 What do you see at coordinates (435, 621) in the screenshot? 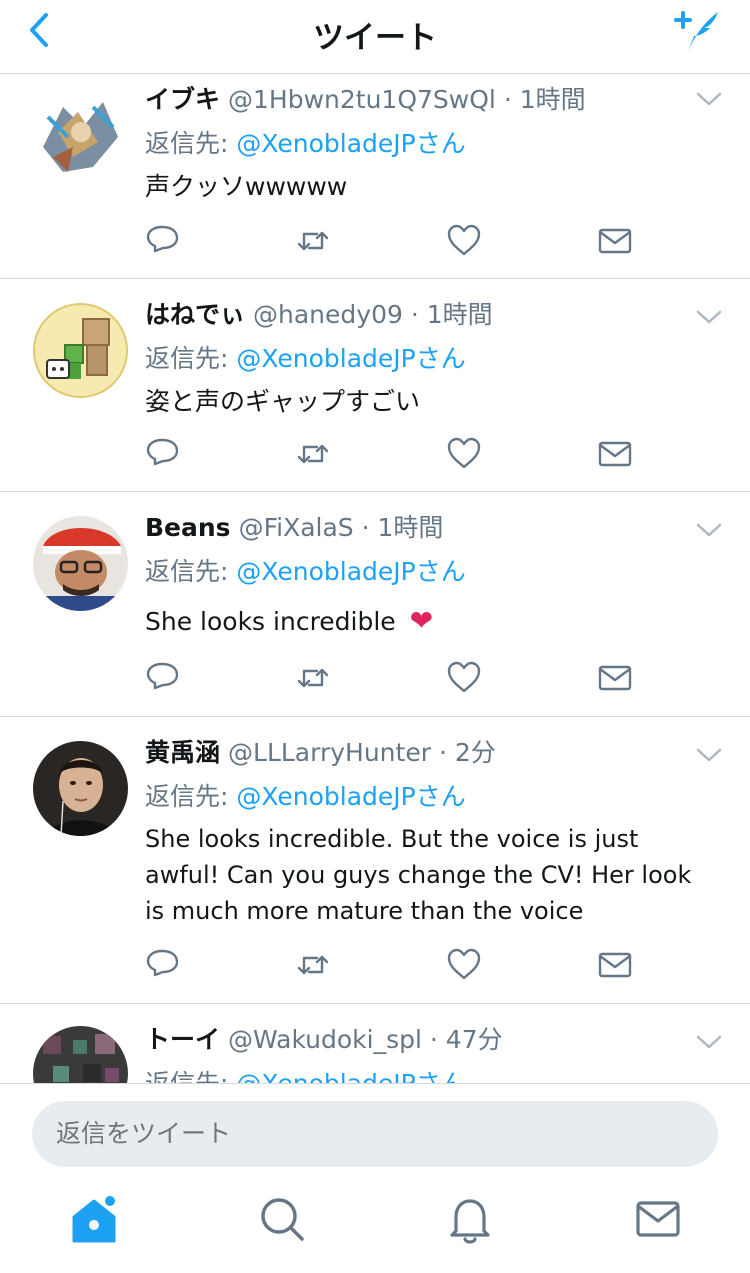
I see `tweet-text: She looks incredible ❤` at bounding box center [435, 621].